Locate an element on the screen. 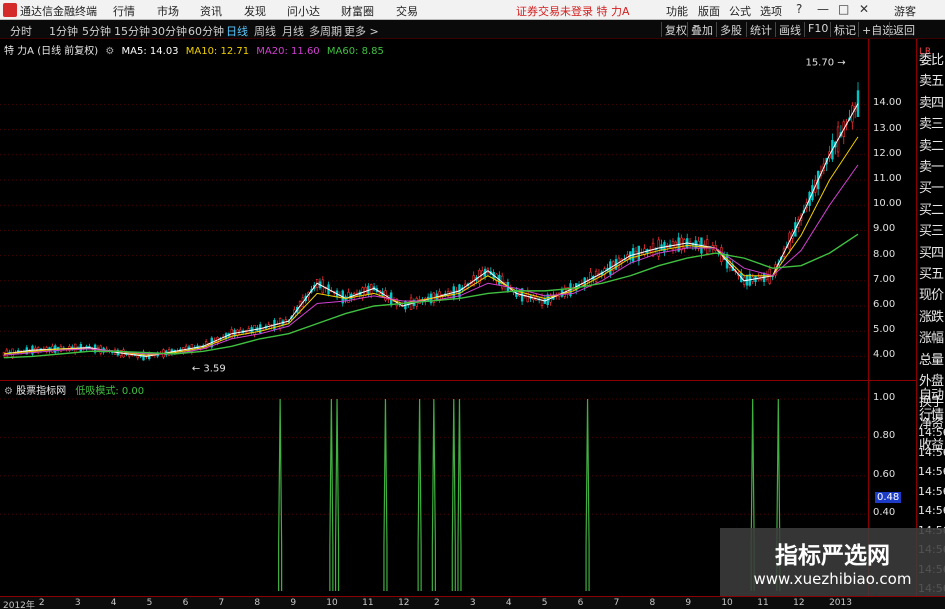  indicator-tick: 0.40 is located at coordinates (884, 513).